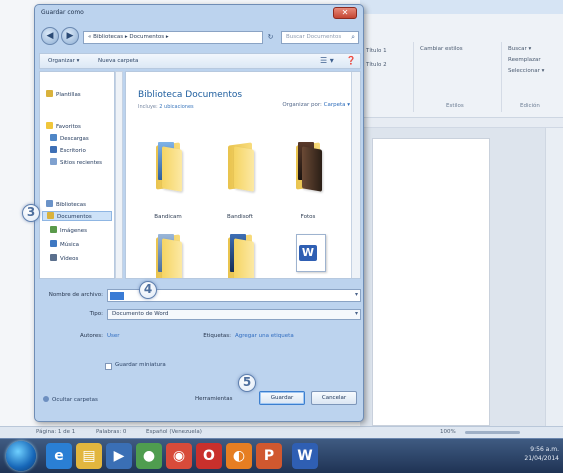 The width and height of the screenshot is (563, 473). I want to click on word-page, so click(431, 282).